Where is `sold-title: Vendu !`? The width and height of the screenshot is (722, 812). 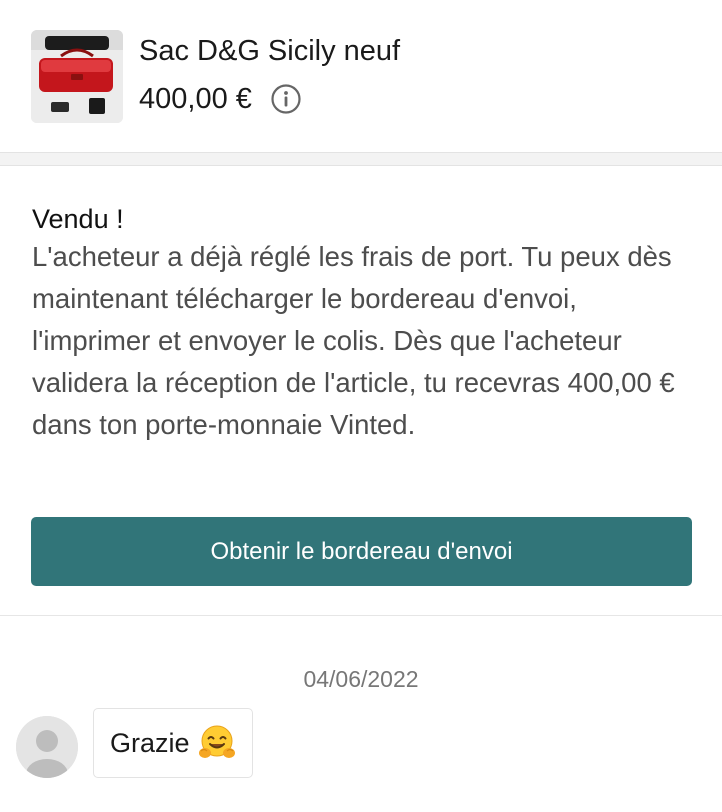
sold-title: Vendu ! is located at coordinates (78, 219).